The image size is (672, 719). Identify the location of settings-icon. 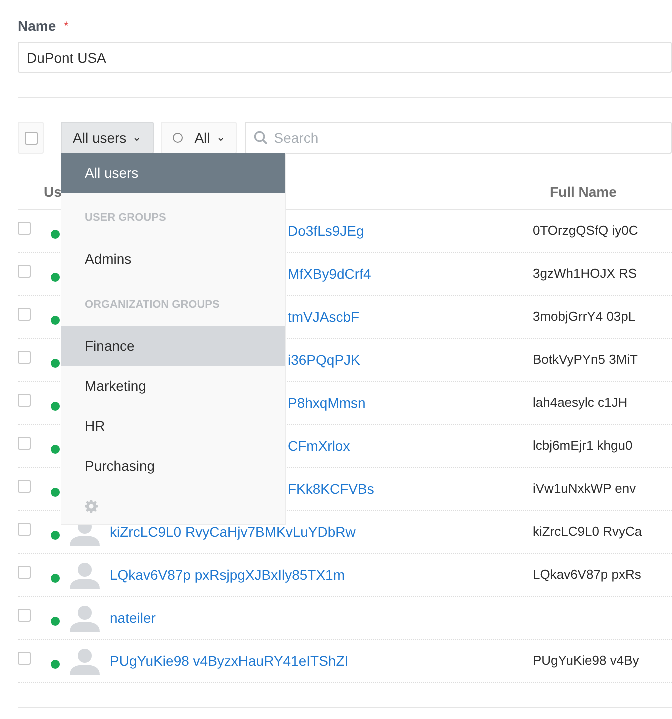
(91, 506).